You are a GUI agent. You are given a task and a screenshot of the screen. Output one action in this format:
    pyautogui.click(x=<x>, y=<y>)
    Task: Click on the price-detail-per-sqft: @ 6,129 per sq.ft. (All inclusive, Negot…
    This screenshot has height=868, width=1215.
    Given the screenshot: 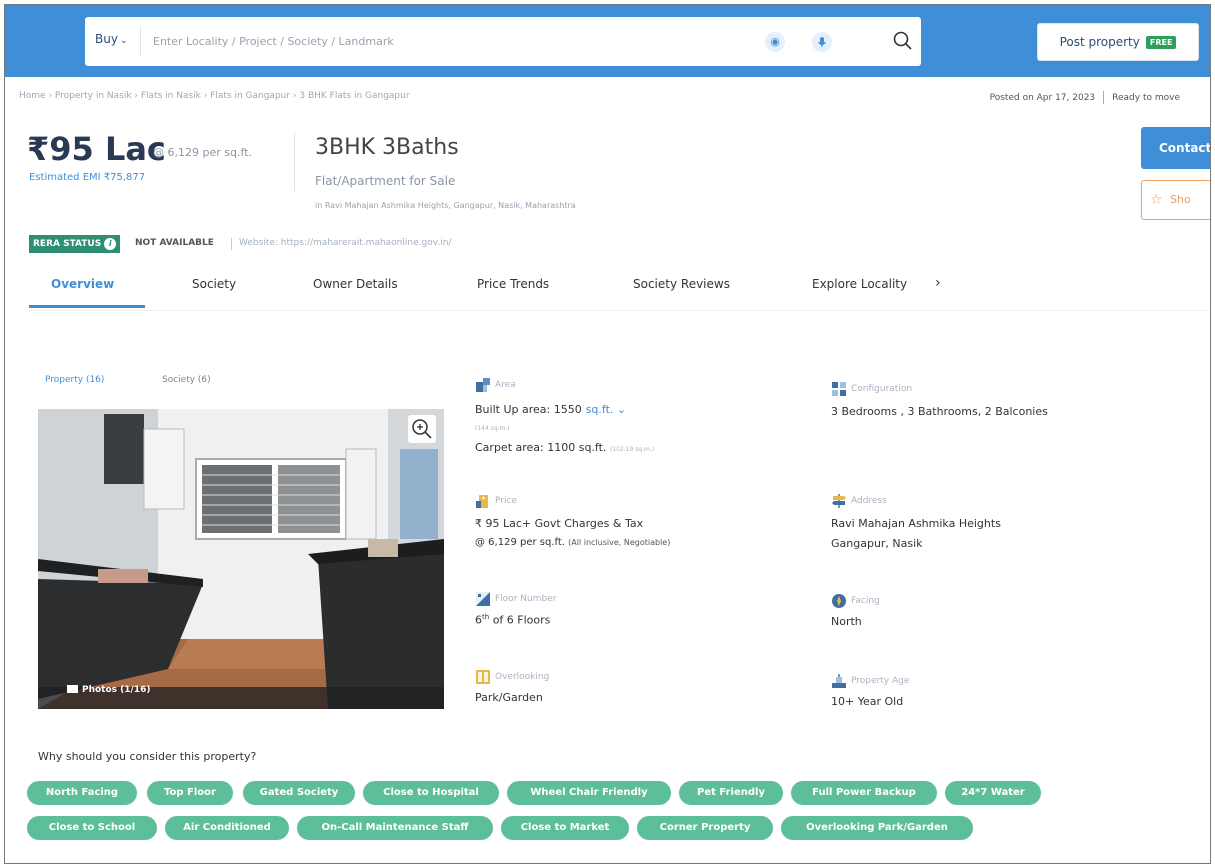 What is the action you would take?
    pyautogui.click(x=572, y=542)
    